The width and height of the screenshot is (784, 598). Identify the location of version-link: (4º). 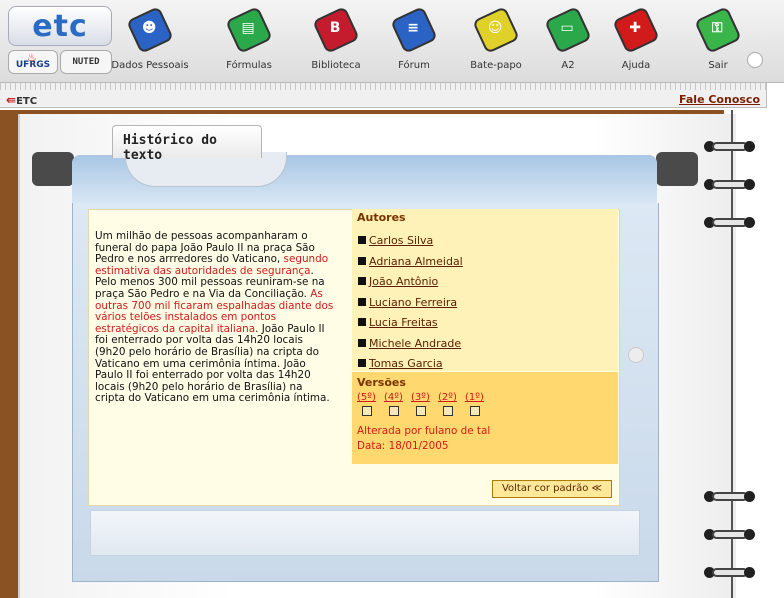
(393, 397).